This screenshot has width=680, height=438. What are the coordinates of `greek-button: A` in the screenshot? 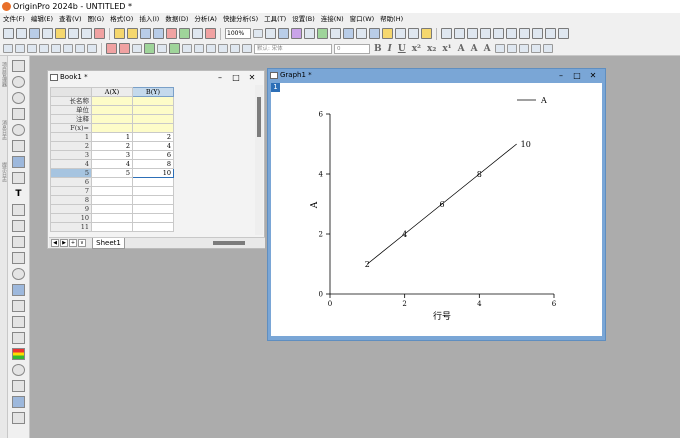 It's located at (461, 49).